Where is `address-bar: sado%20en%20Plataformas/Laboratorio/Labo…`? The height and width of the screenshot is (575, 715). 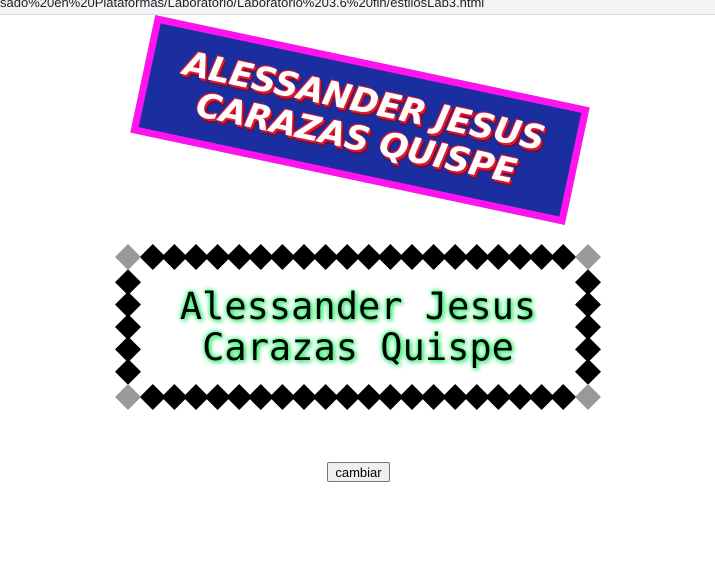
address-bar: sado%20en%20Plataformas/Laboratorio/Labo… is located at coordinates (357, 7).